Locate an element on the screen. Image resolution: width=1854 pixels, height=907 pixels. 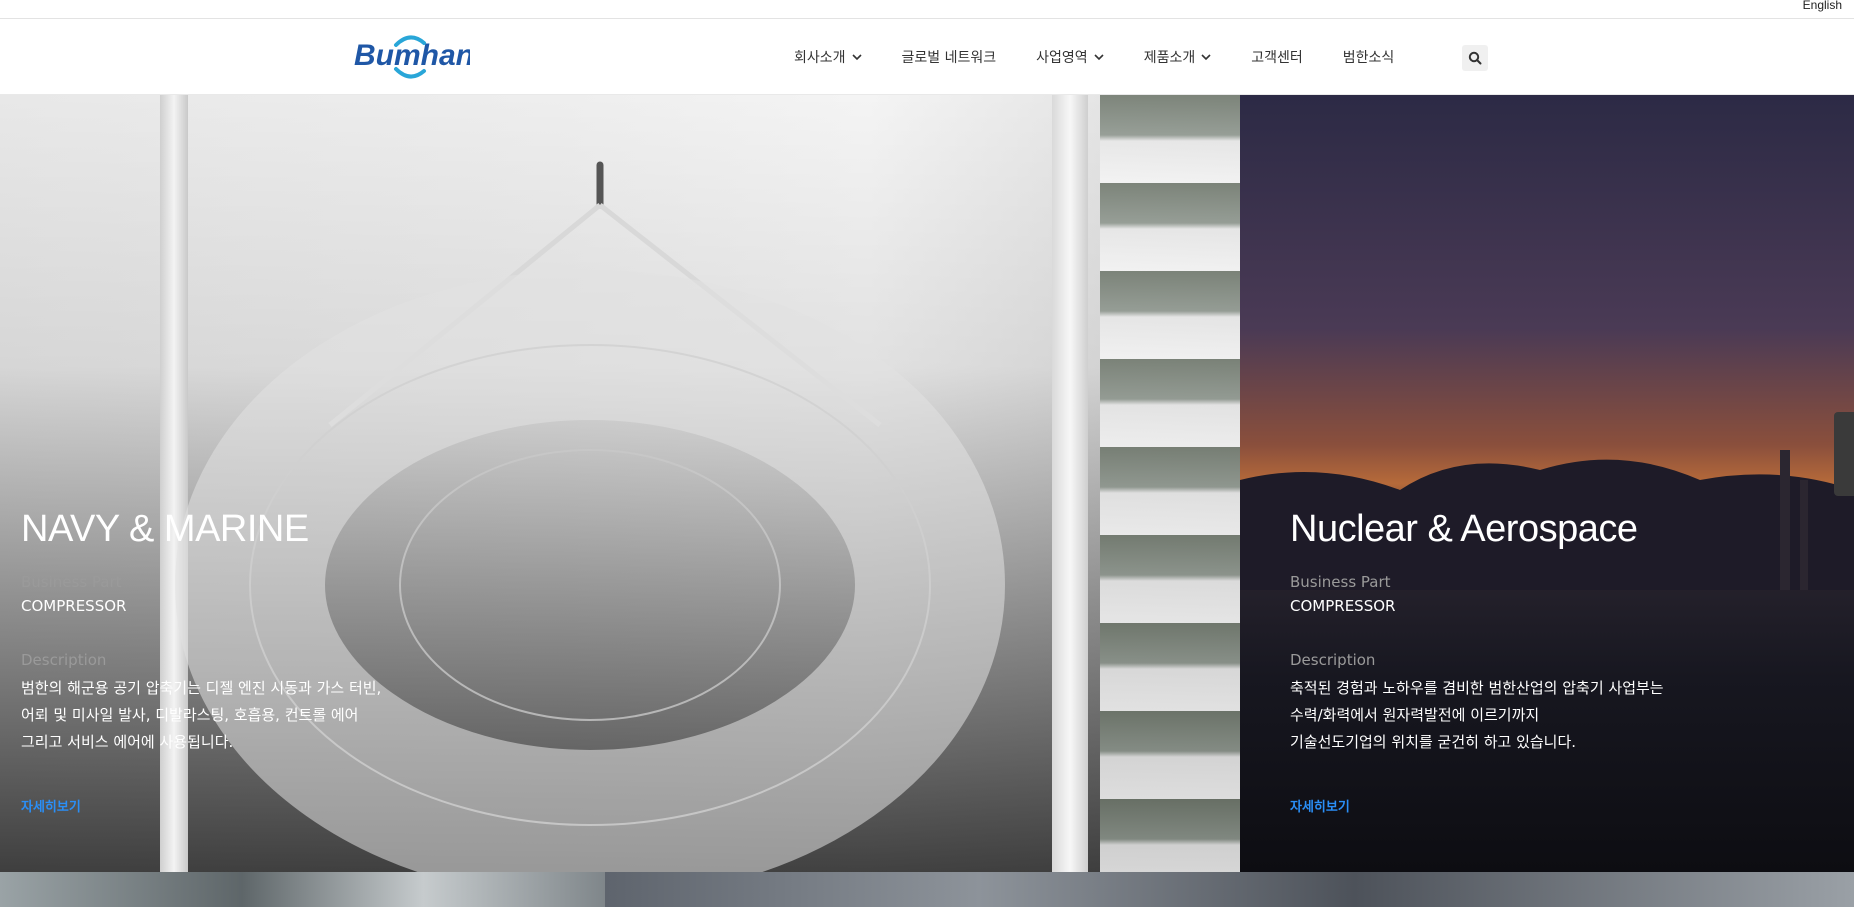
description-line: 기술선도기업의 위치를 굳건히 하고 있습니다. is located at coordinates (1433, 742).